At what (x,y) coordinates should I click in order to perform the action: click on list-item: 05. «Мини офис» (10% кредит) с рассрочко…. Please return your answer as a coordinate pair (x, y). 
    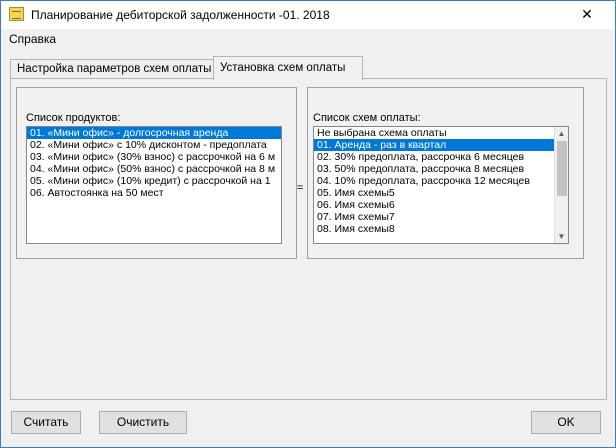
    Looking at the image, I should click on (154, 181).